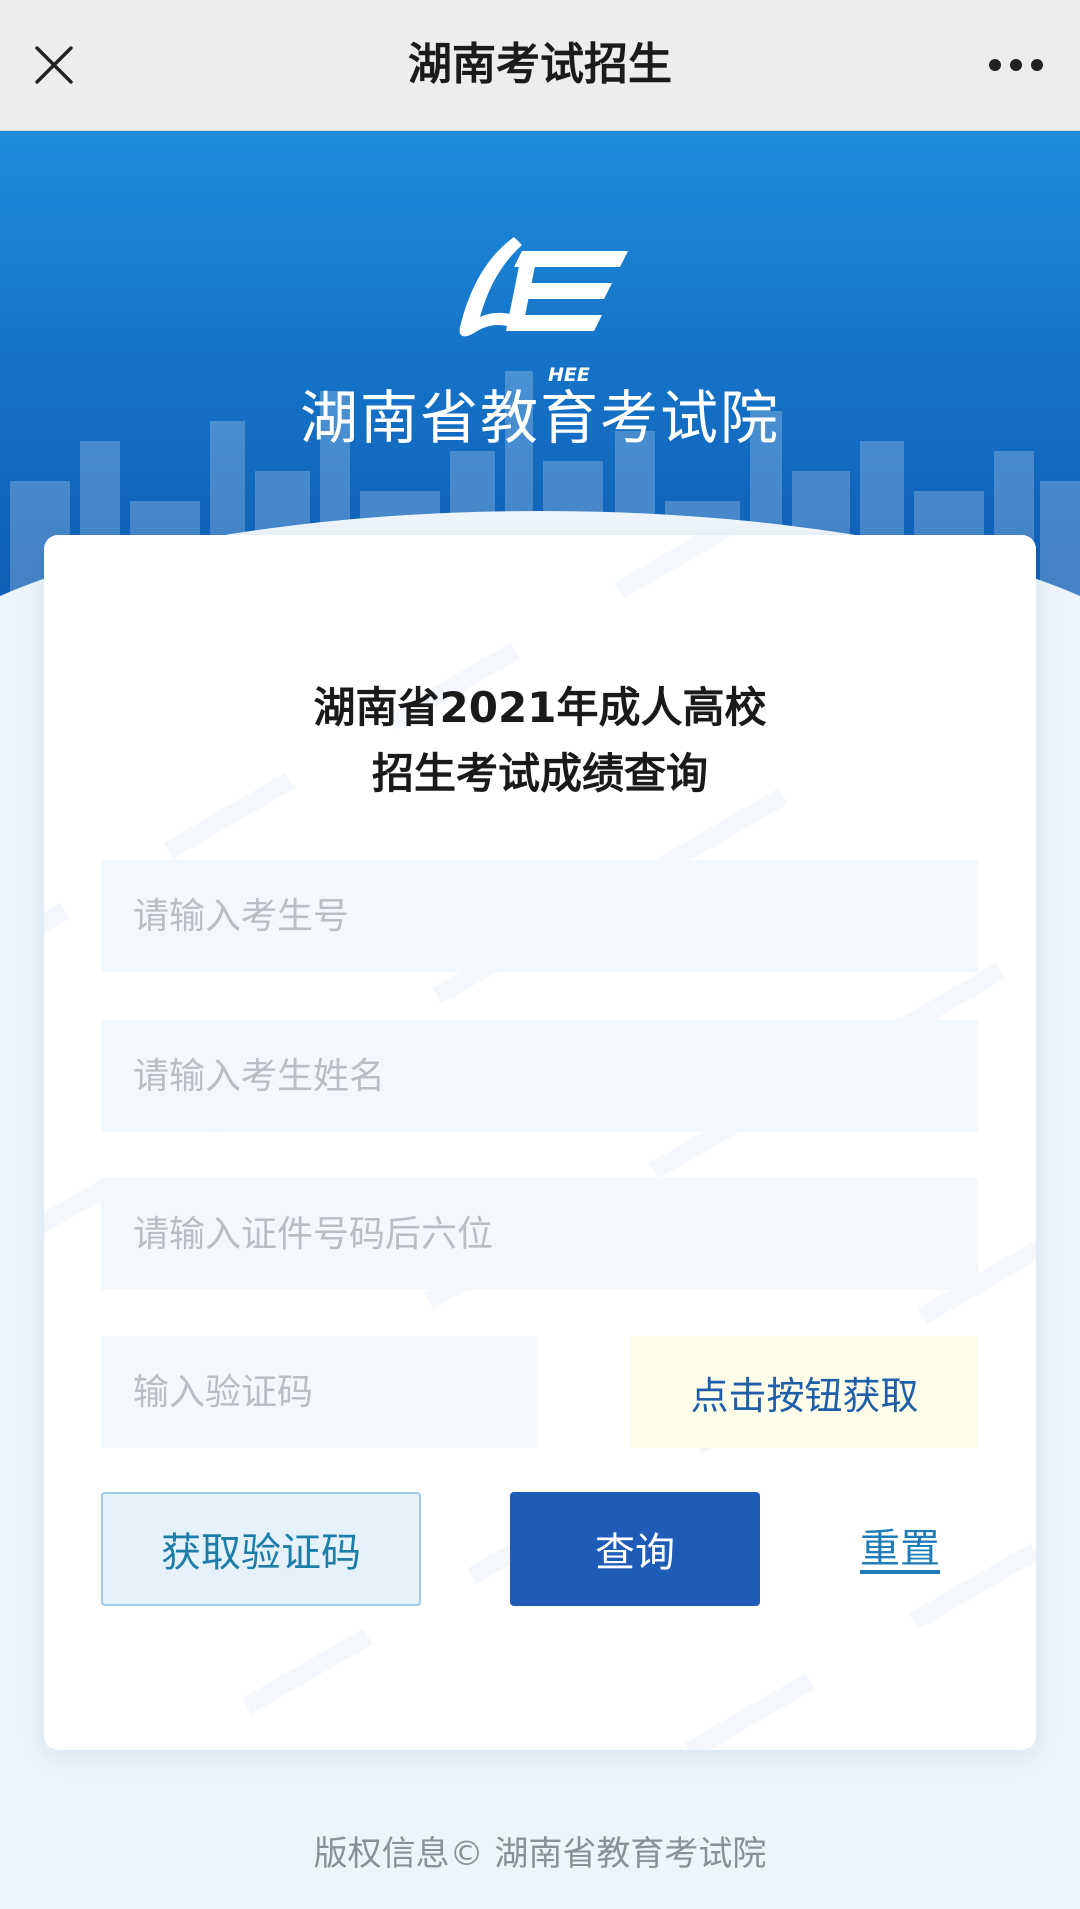 The image size is (1080, 1909). I want to click on hee-logo-icon, so click(543, 287).